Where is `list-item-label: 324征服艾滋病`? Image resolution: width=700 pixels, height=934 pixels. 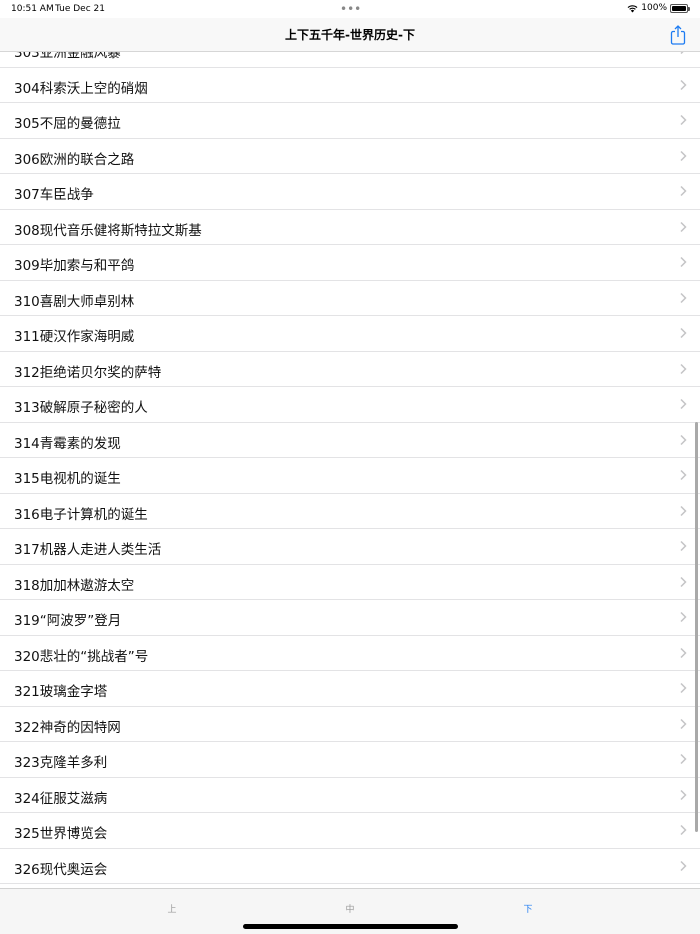
list-item-label: 324征服艾滋病 is located at coordinates (61, 798).